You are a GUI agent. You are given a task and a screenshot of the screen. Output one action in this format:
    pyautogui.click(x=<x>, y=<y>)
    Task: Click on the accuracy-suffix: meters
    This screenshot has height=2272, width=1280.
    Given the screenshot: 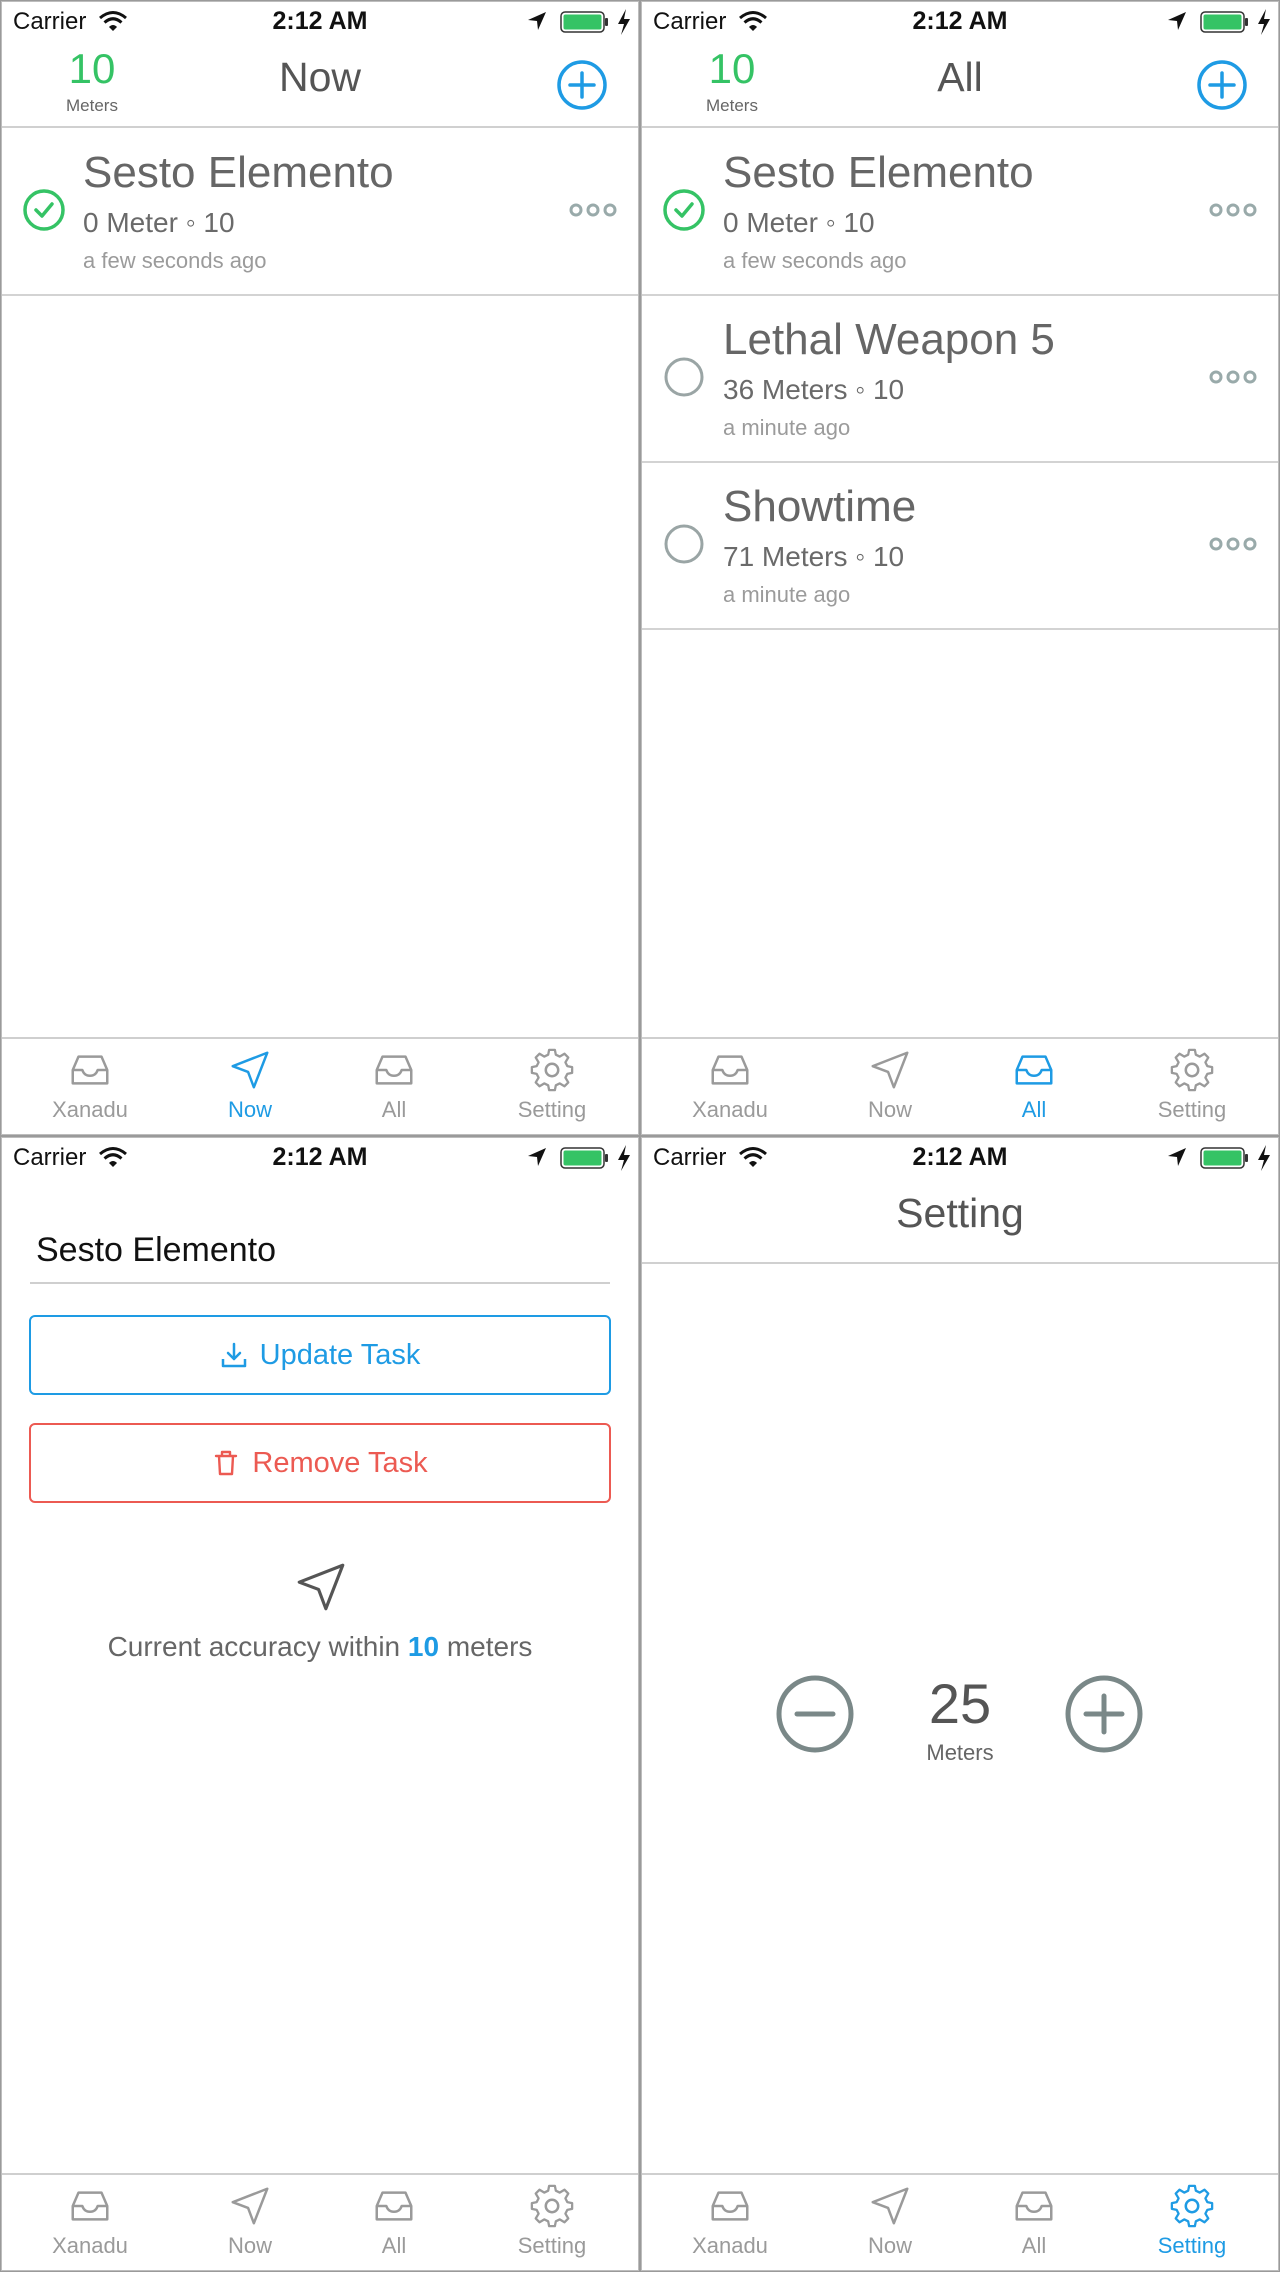 What is the action you would take?
    pyautogui.click(x=489, y=1646)
    